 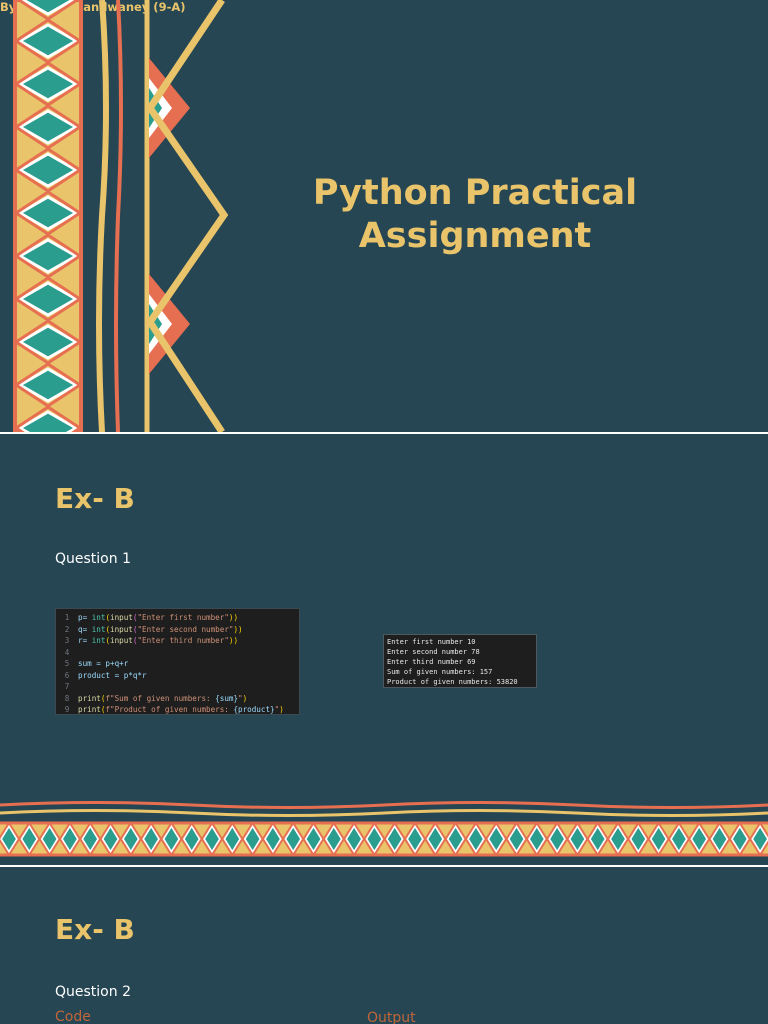 I want to click on code-token: product = p*q*r, so click(x=112, y=675).